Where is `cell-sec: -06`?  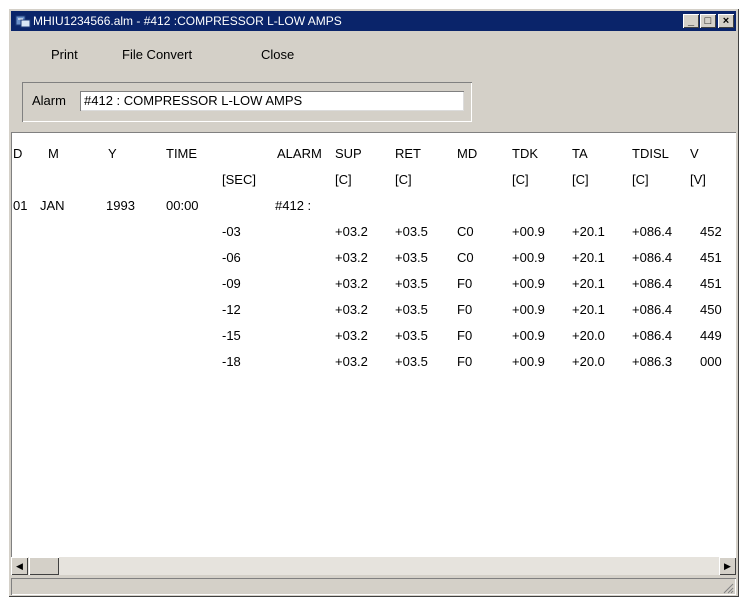 cell-sec: -06 is located at coordinates (231, 257).